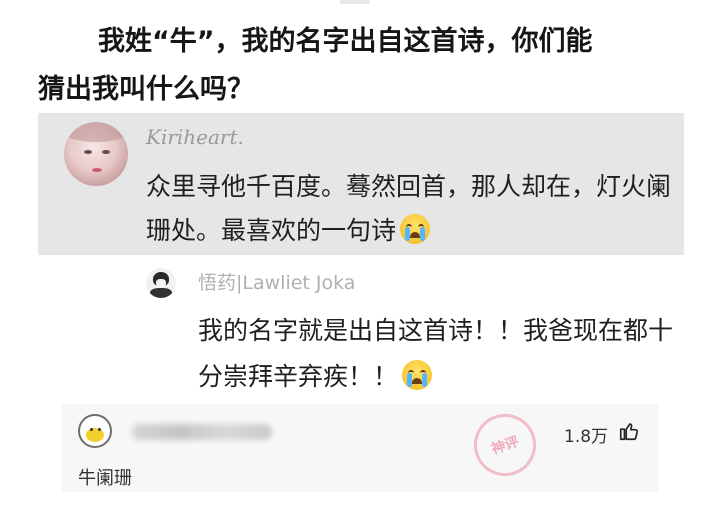 The height and width of the screenshot is (509, 720). I want to click on like-count: 1.8万, so click(586, 437).